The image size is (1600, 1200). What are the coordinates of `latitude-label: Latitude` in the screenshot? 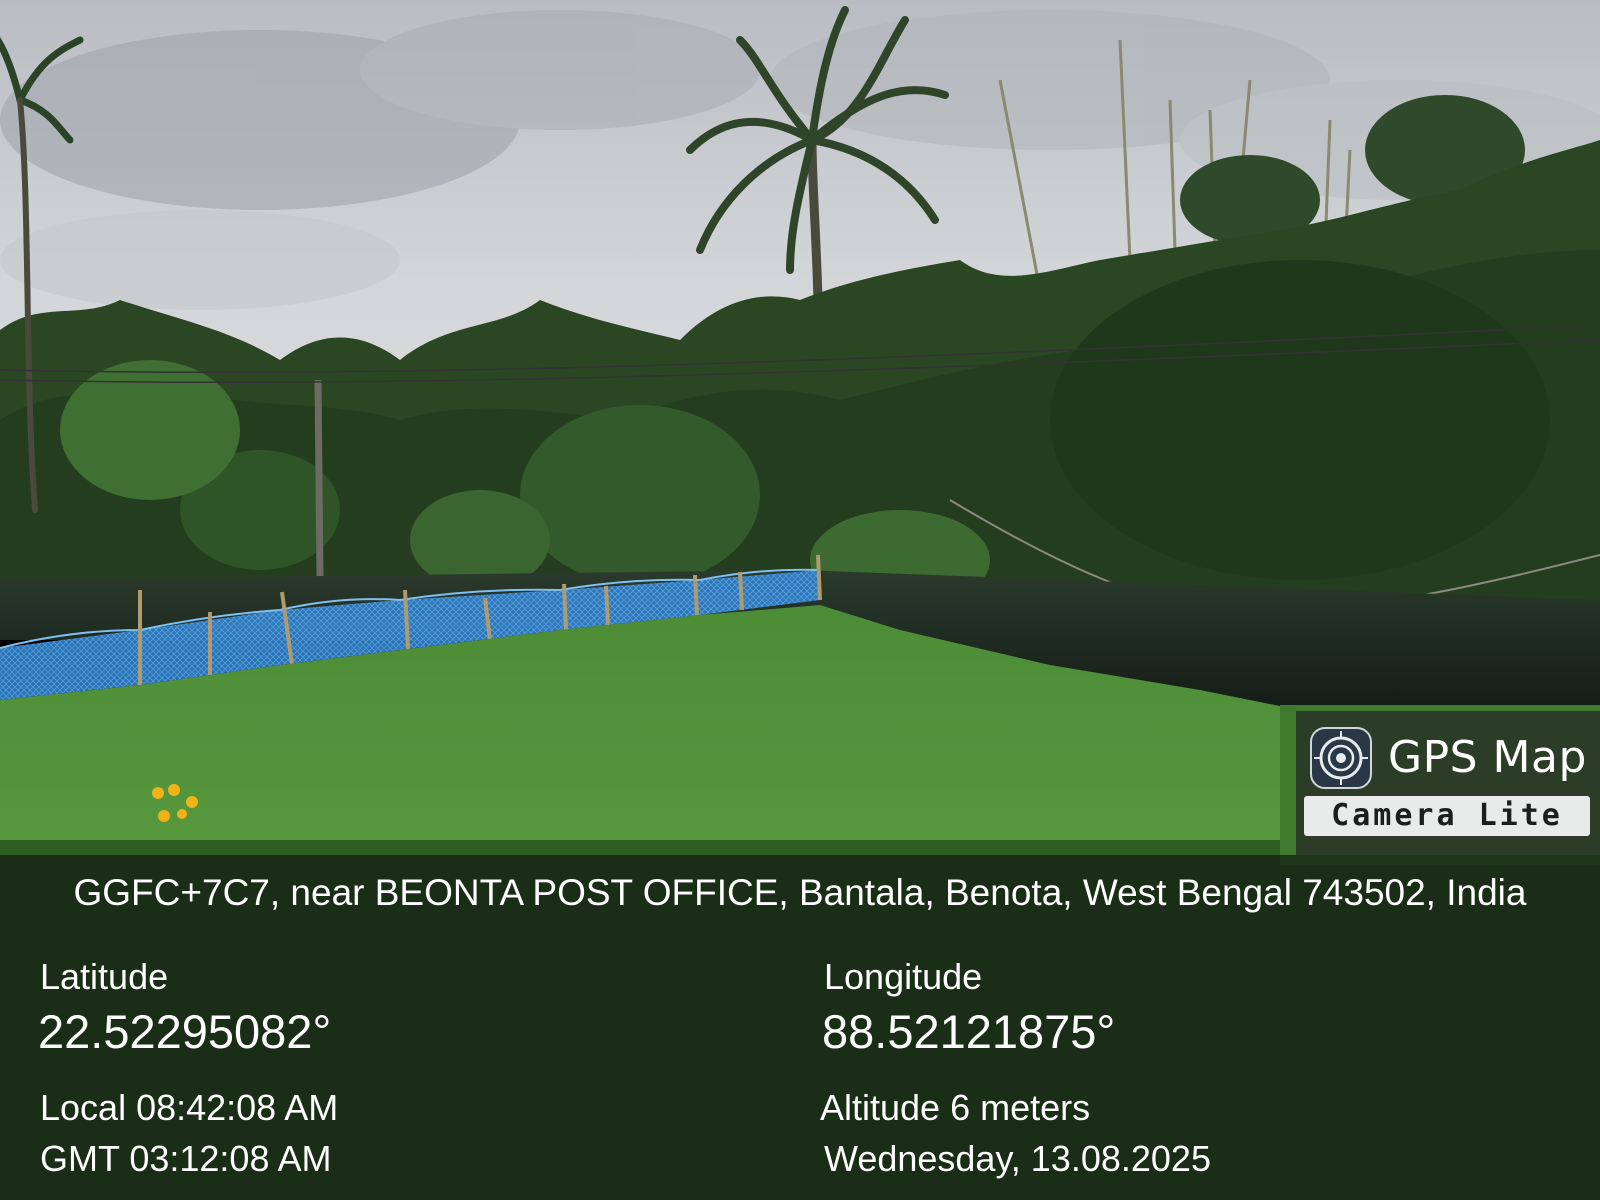 It's located at (104, 976).